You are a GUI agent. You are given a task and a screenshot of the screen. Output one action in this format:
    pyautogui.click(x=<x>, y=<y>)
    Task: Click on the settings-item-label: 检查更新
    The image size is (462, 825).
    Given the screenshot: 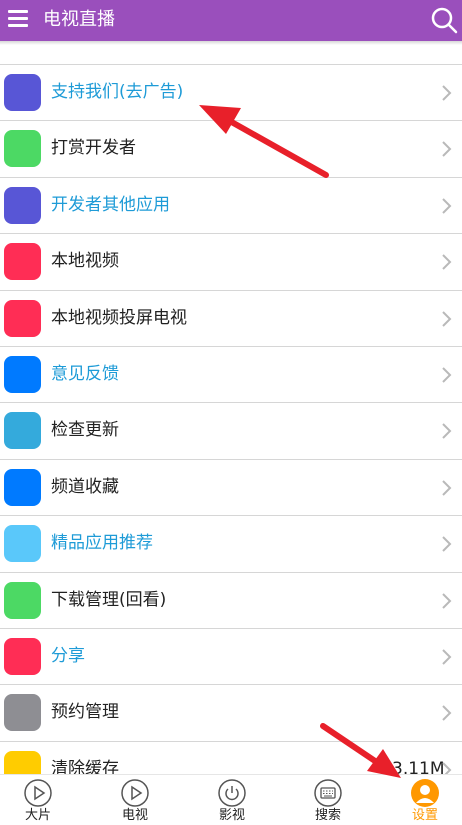 What is the action you would take?
    pyautogui.click(x=85, y=430)
    